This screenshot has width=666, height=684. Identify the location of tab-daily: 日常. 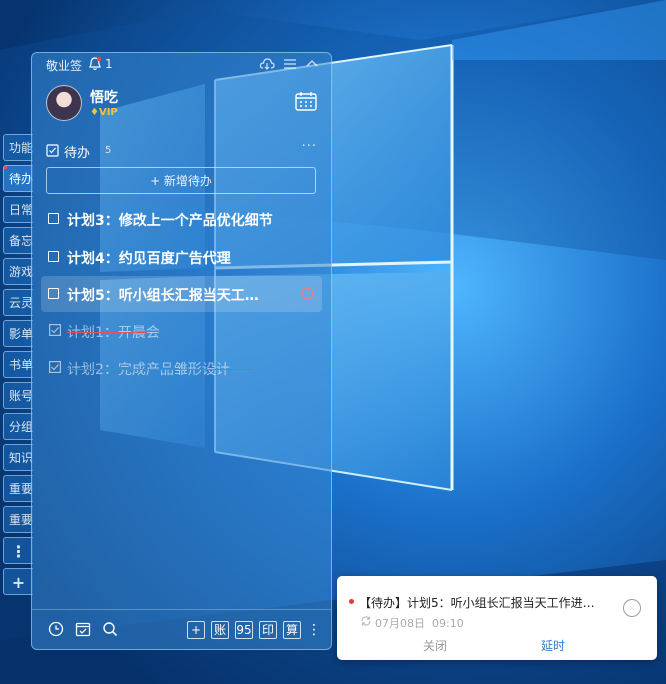
(18, 209).